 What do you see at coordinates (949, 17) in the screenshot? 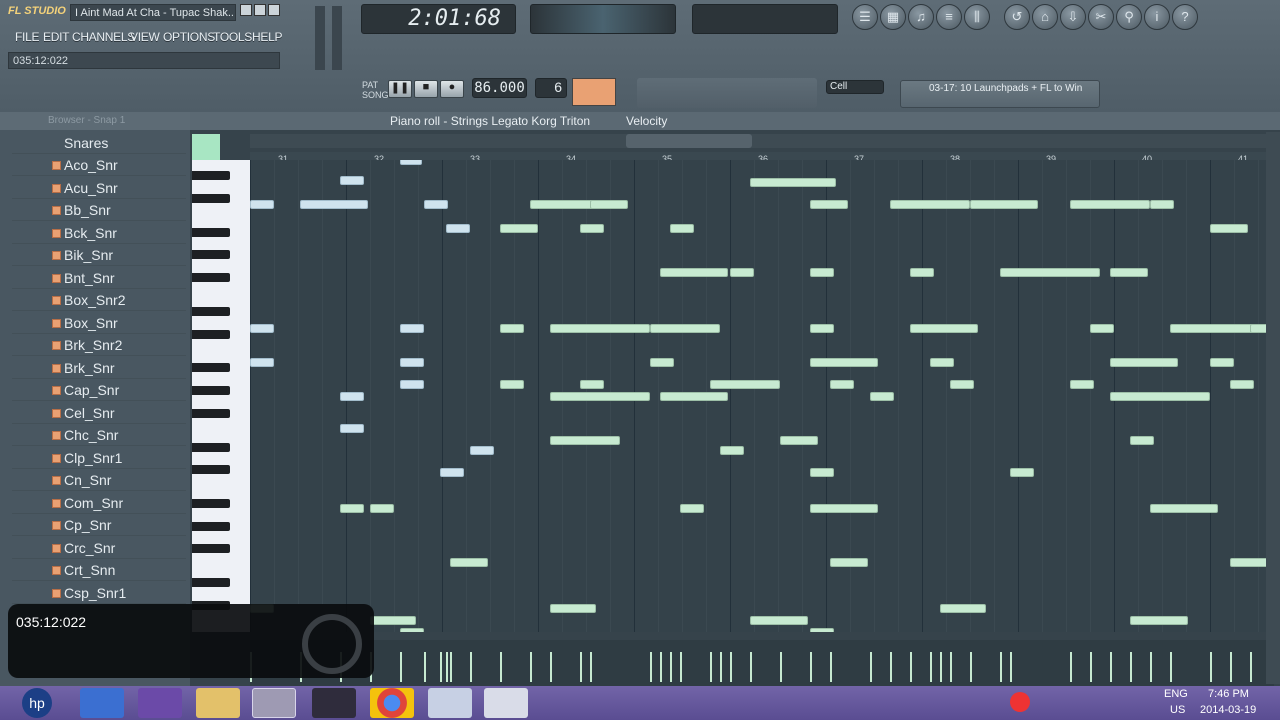
I see `browser-icon: ≡` at bounding box center [949, 17].